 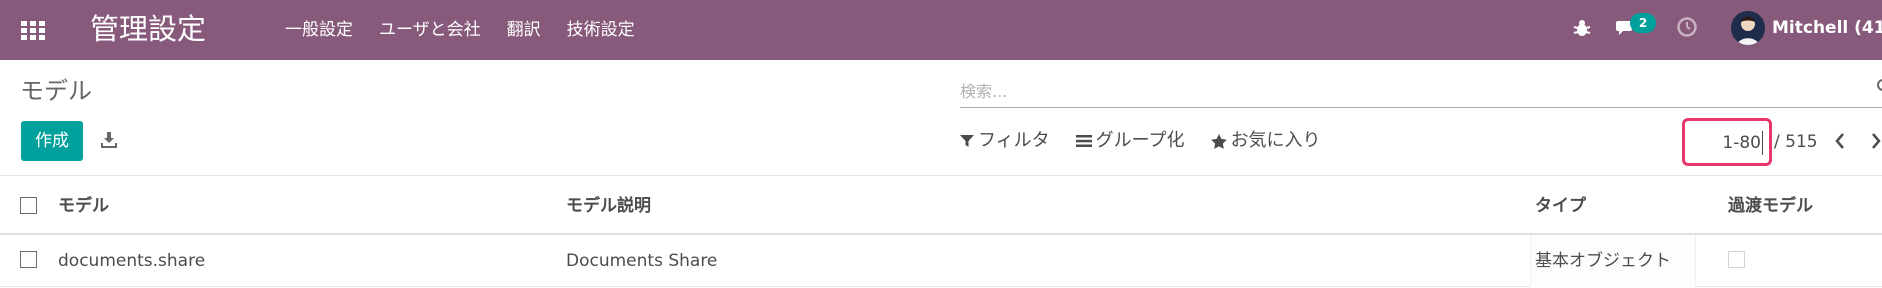 What do you see at coordinates (1582, 28) in the screenshot?
I see `bug-icon` at bounding box center [1582, 28].